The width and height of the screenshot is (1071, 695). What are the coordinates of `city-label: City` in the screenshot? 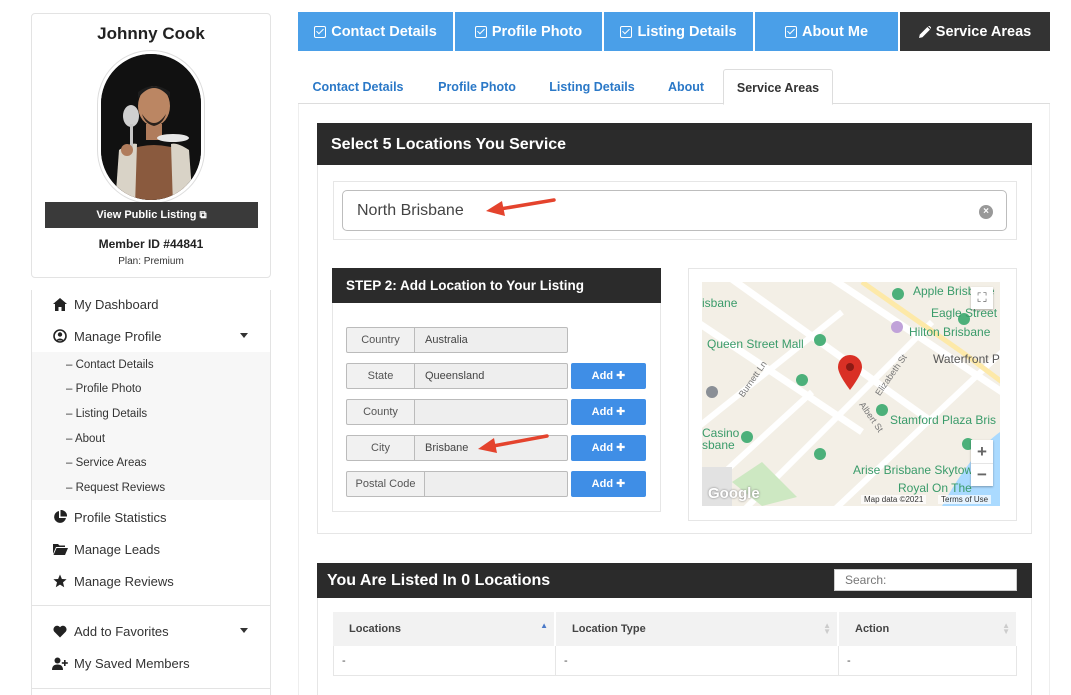 It's located at (380, 448).